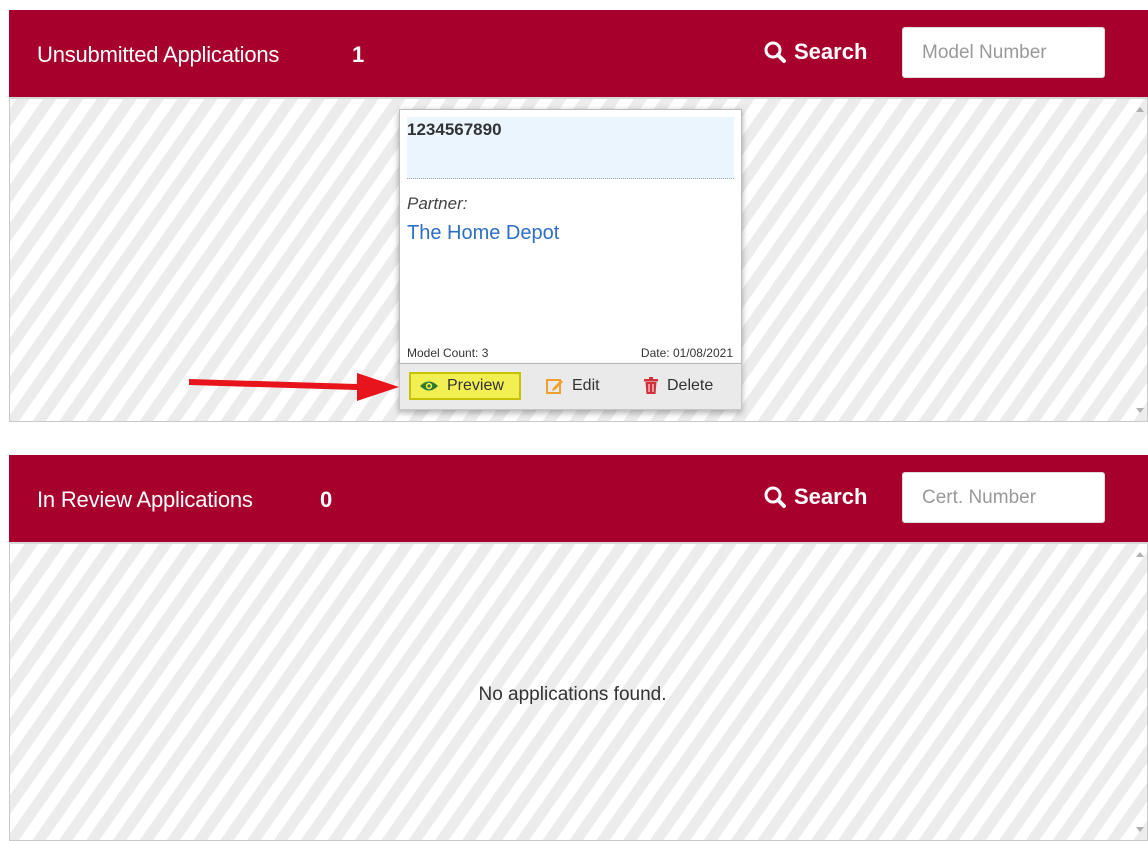  What do you see at coordinates (429, 386) in the screenshot?
I see `eye-icon` at bounding box center [429, 386].